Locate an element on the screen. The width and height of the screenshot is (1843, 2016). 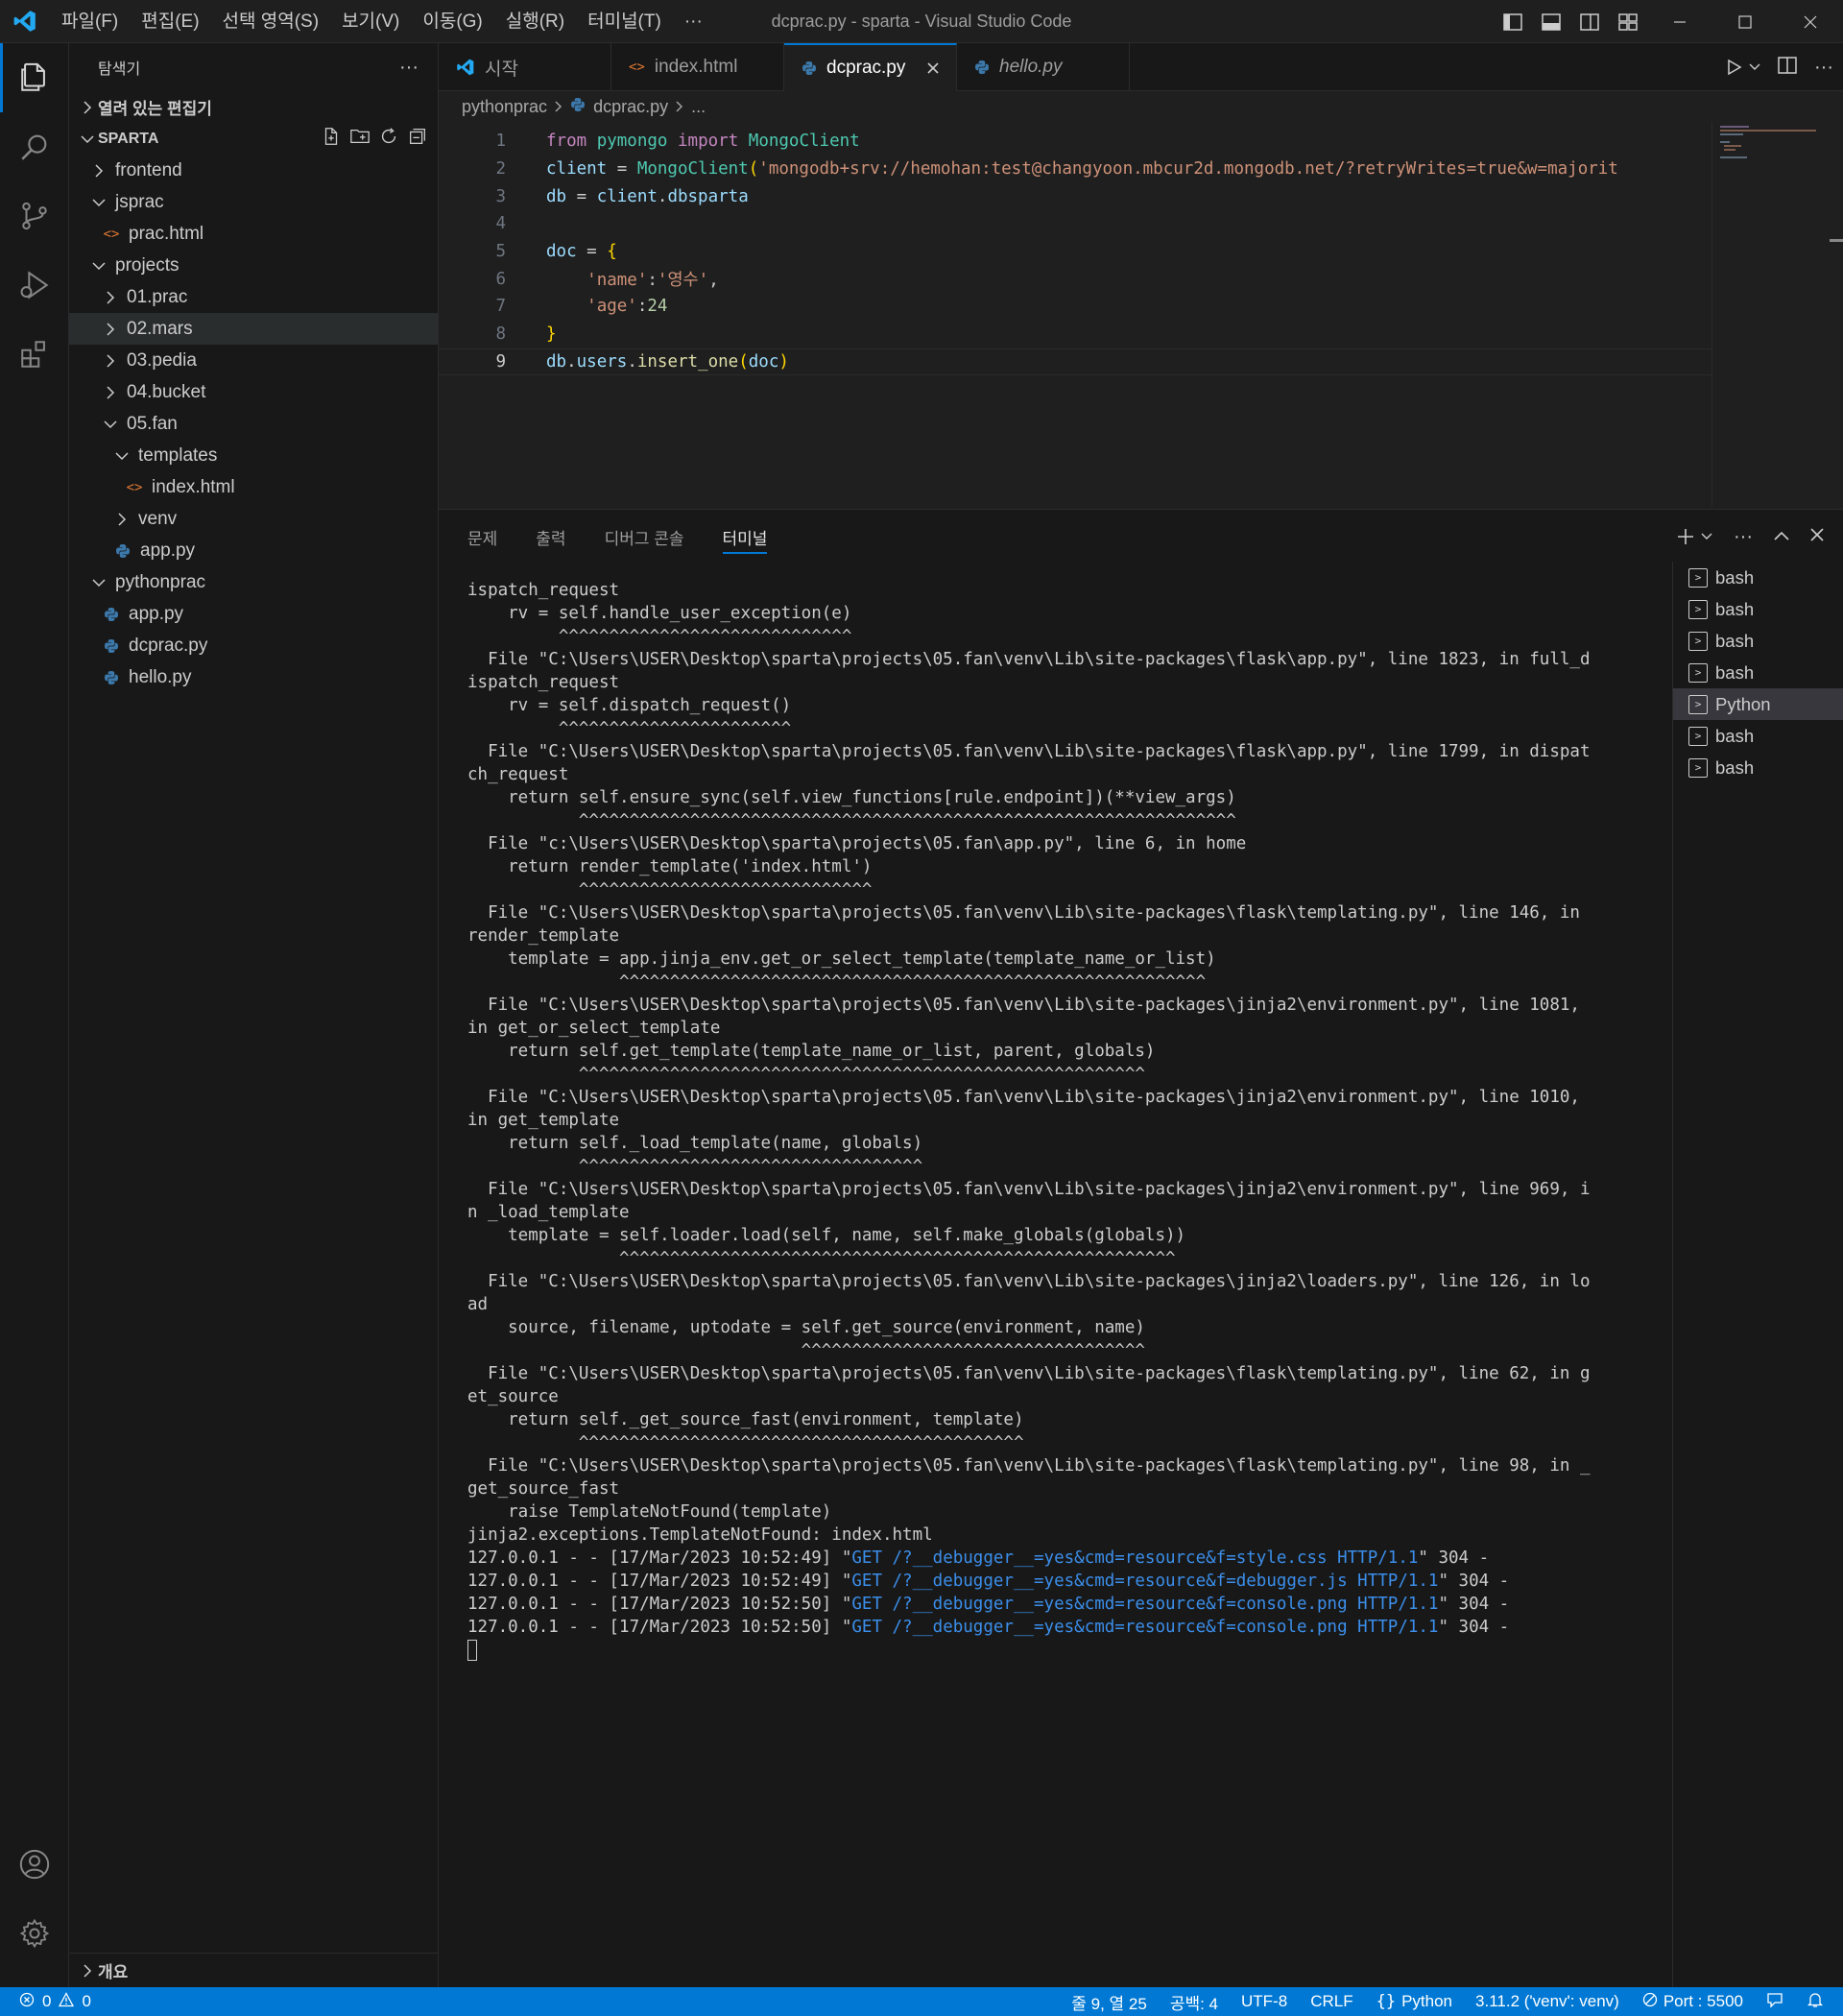
tree-folder: 02.mars is located at coordinates (253, 329).